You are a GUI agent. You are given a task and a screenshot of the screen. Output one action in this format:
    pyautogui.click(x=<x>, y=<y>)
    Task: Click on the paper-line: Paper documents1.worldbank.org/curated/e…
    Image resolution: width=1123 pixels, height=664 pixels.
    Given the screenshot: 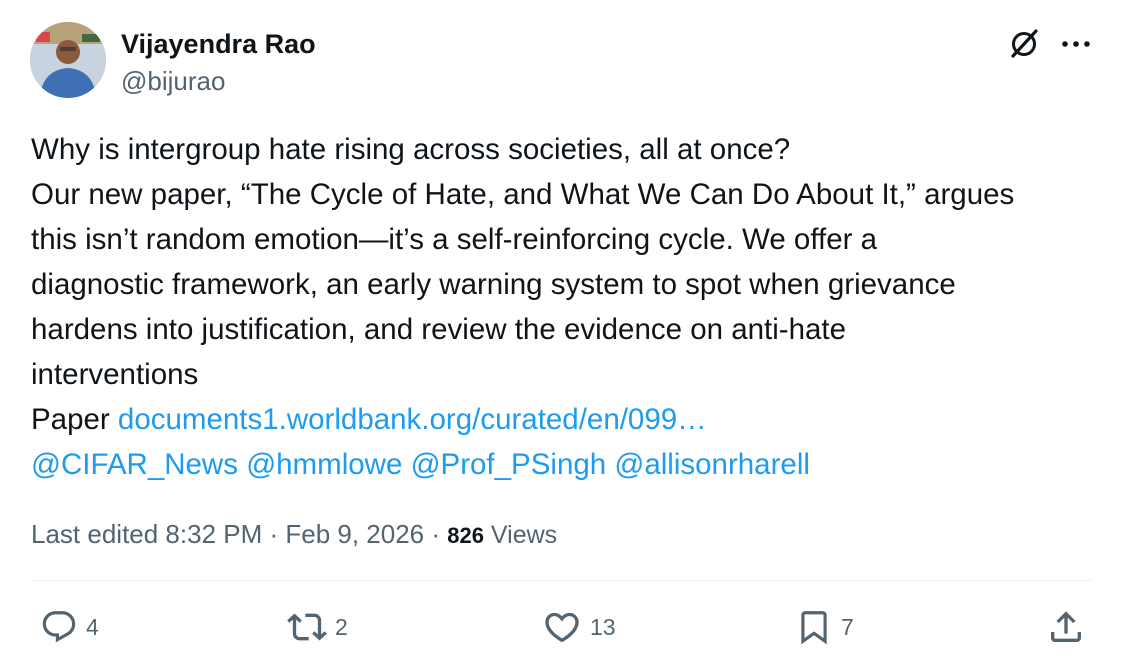 What is the action you would take?
    pyautogui.click(x=566, y=419)
    